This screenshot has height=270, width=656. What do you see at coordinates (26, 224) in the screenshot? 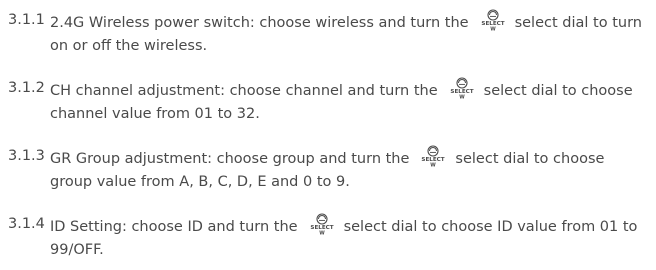
I see `item-number: 3.1.4` at bounding box center [26, 224].